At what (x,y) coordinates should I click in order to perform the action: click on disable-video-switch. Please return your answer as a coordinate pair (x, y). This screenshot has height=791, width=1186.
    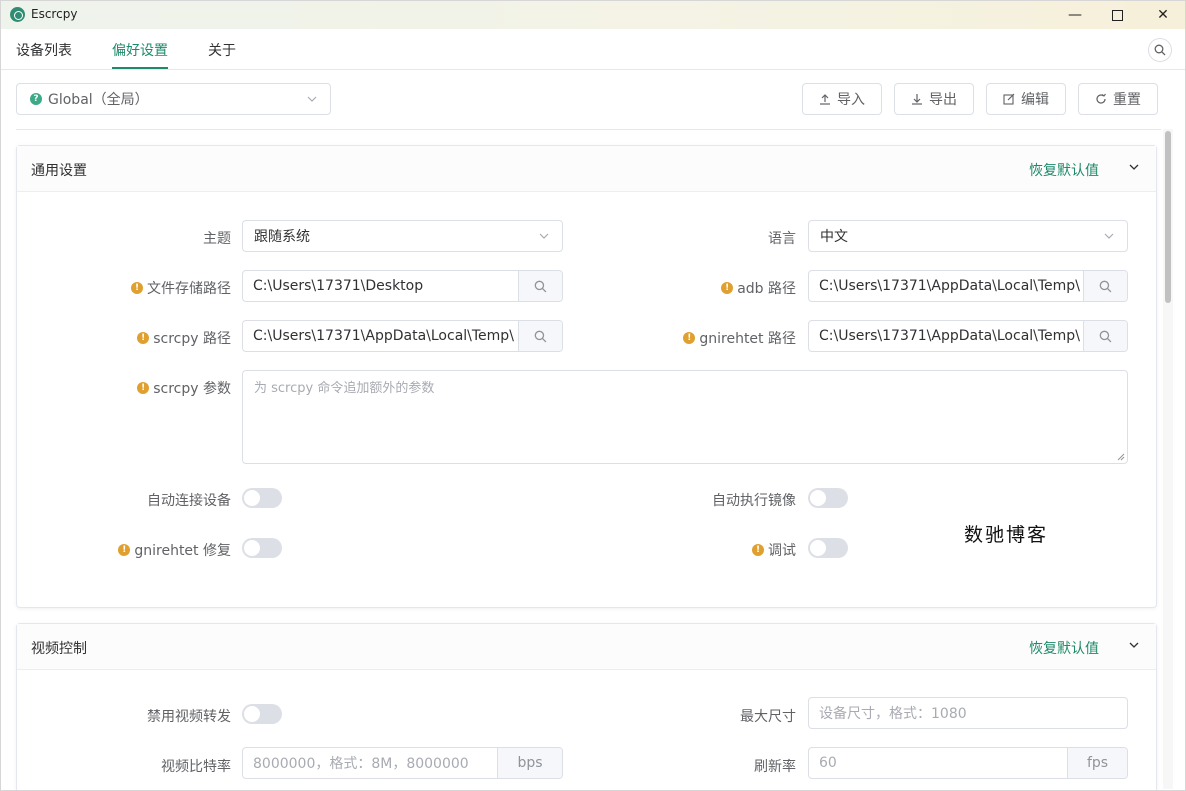
    Looking at the image, I should click on (262, 714).